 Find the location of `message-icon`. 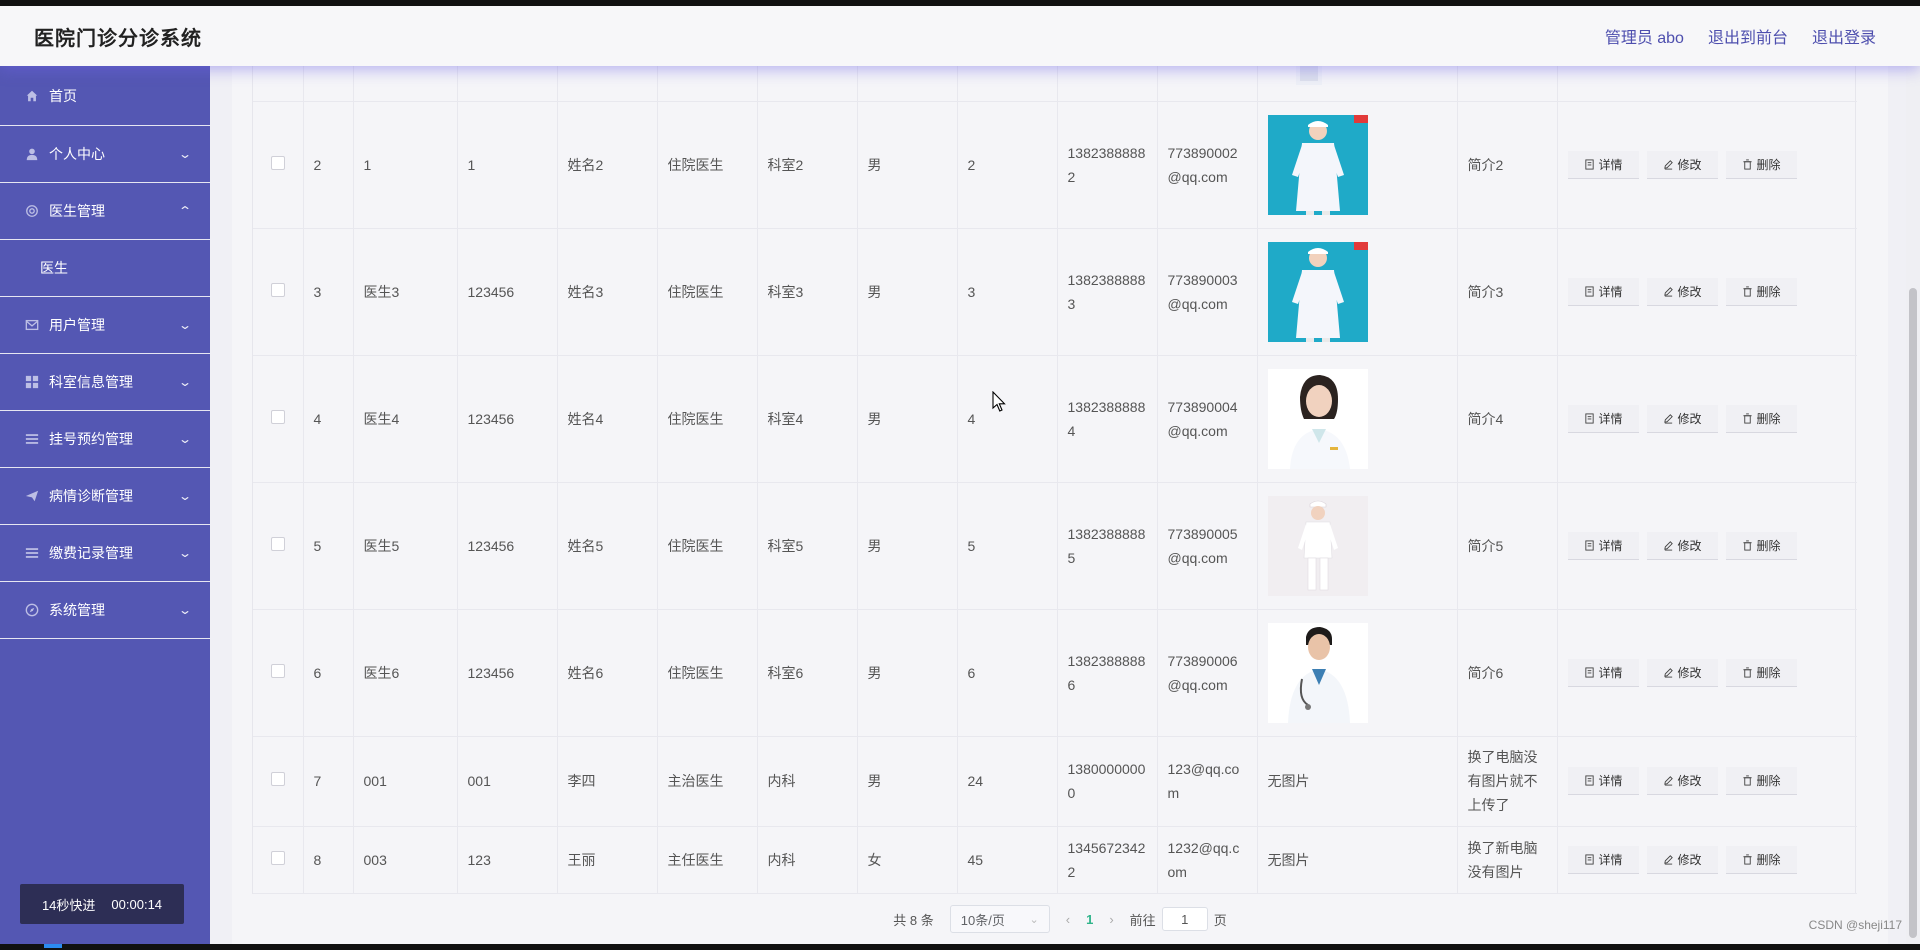

message-icon is located at coordinates (32, 325).